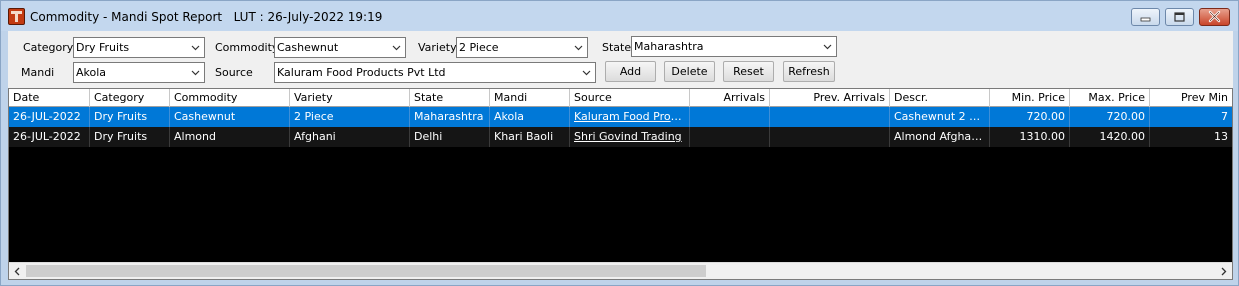 The image size is (1239, 286). What do you see at coordinates (130, 98) in the screenshot?
I see `column-header-category: Category` at bounding box center [130, 98].